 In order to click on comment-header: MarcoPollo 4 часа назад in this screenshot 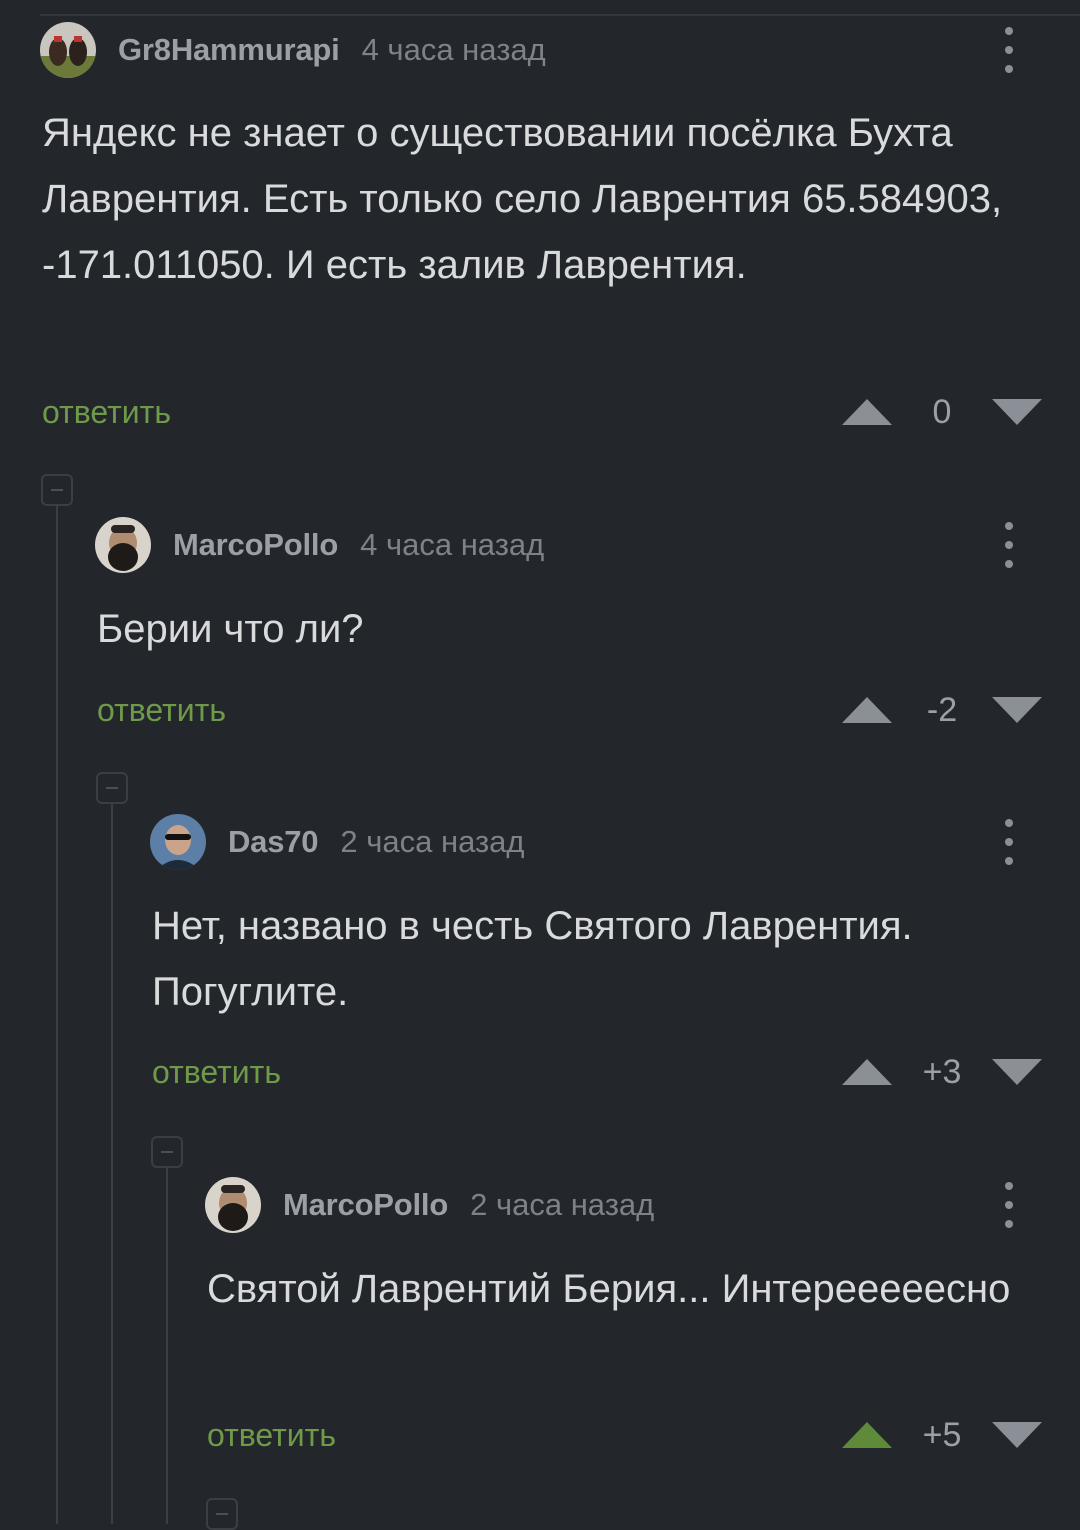, I will do `click(319, 545)`.